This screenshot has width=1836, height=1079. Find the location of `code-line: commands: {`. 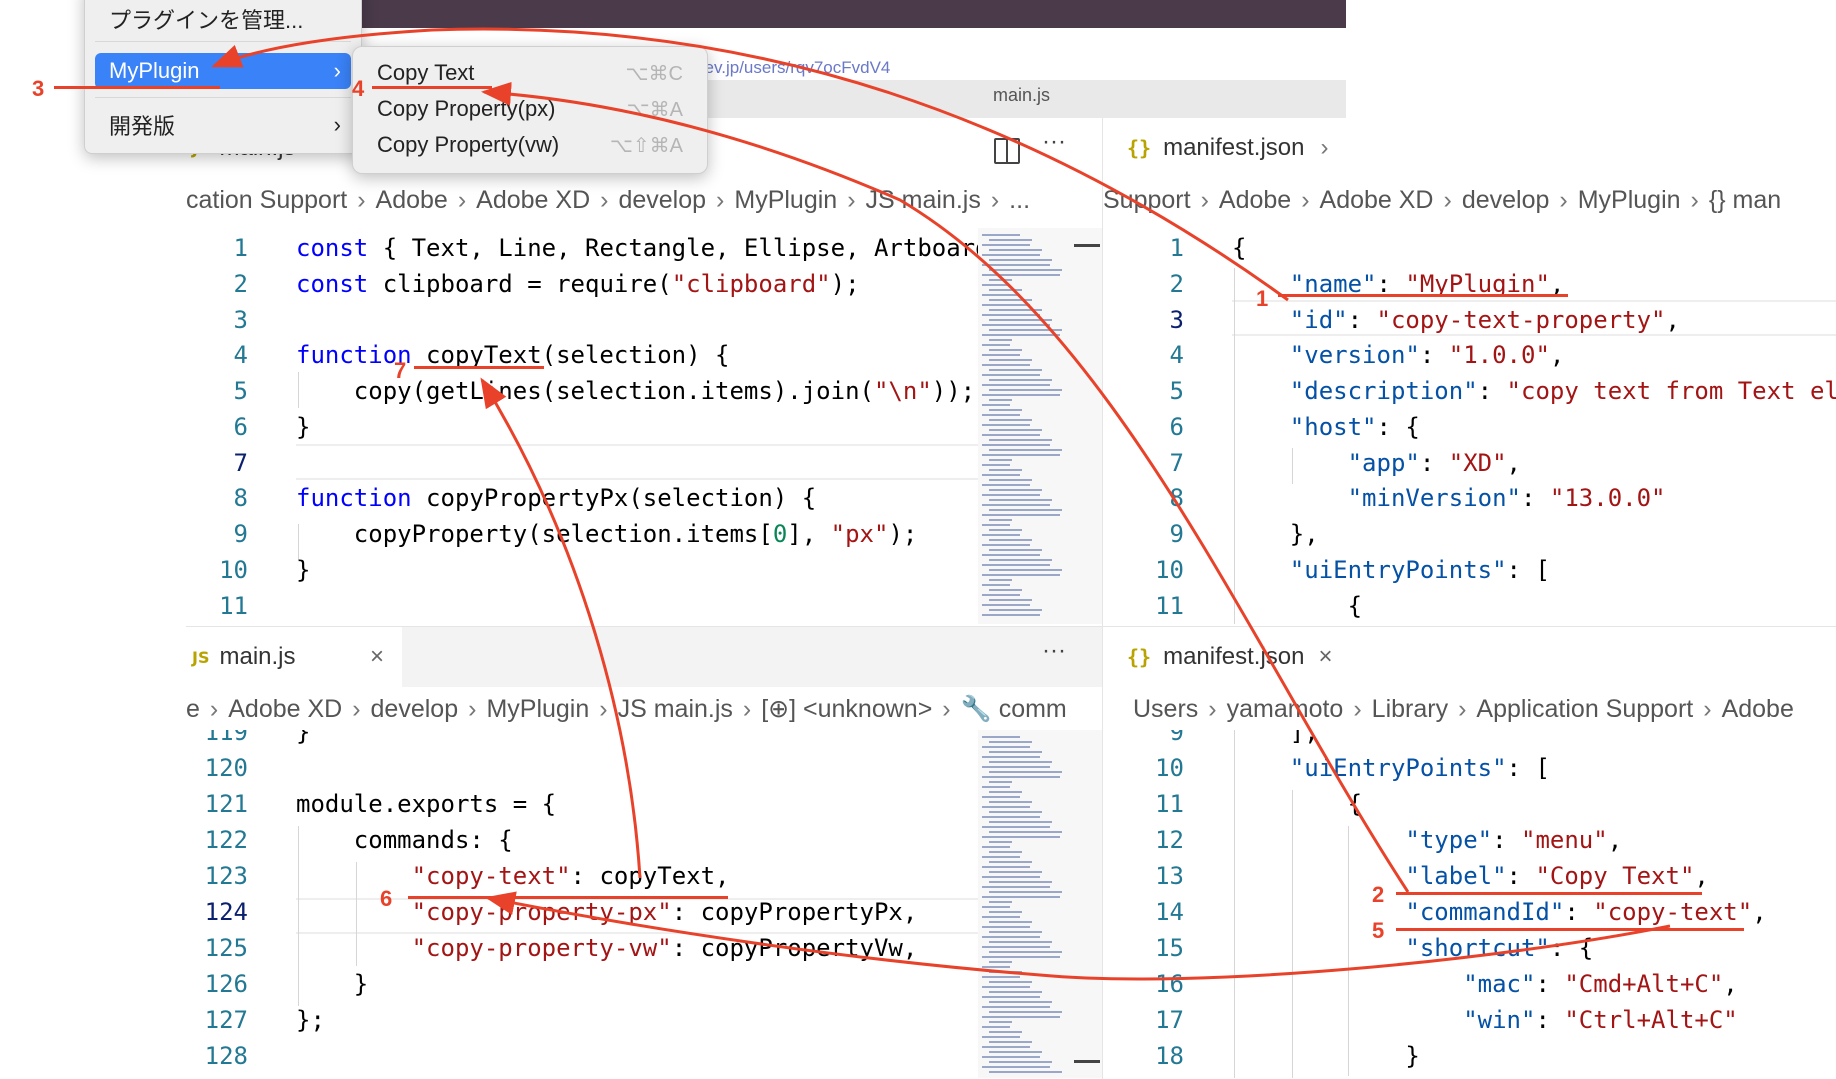

code-line: commands: { is located at coordinates (404, 840).